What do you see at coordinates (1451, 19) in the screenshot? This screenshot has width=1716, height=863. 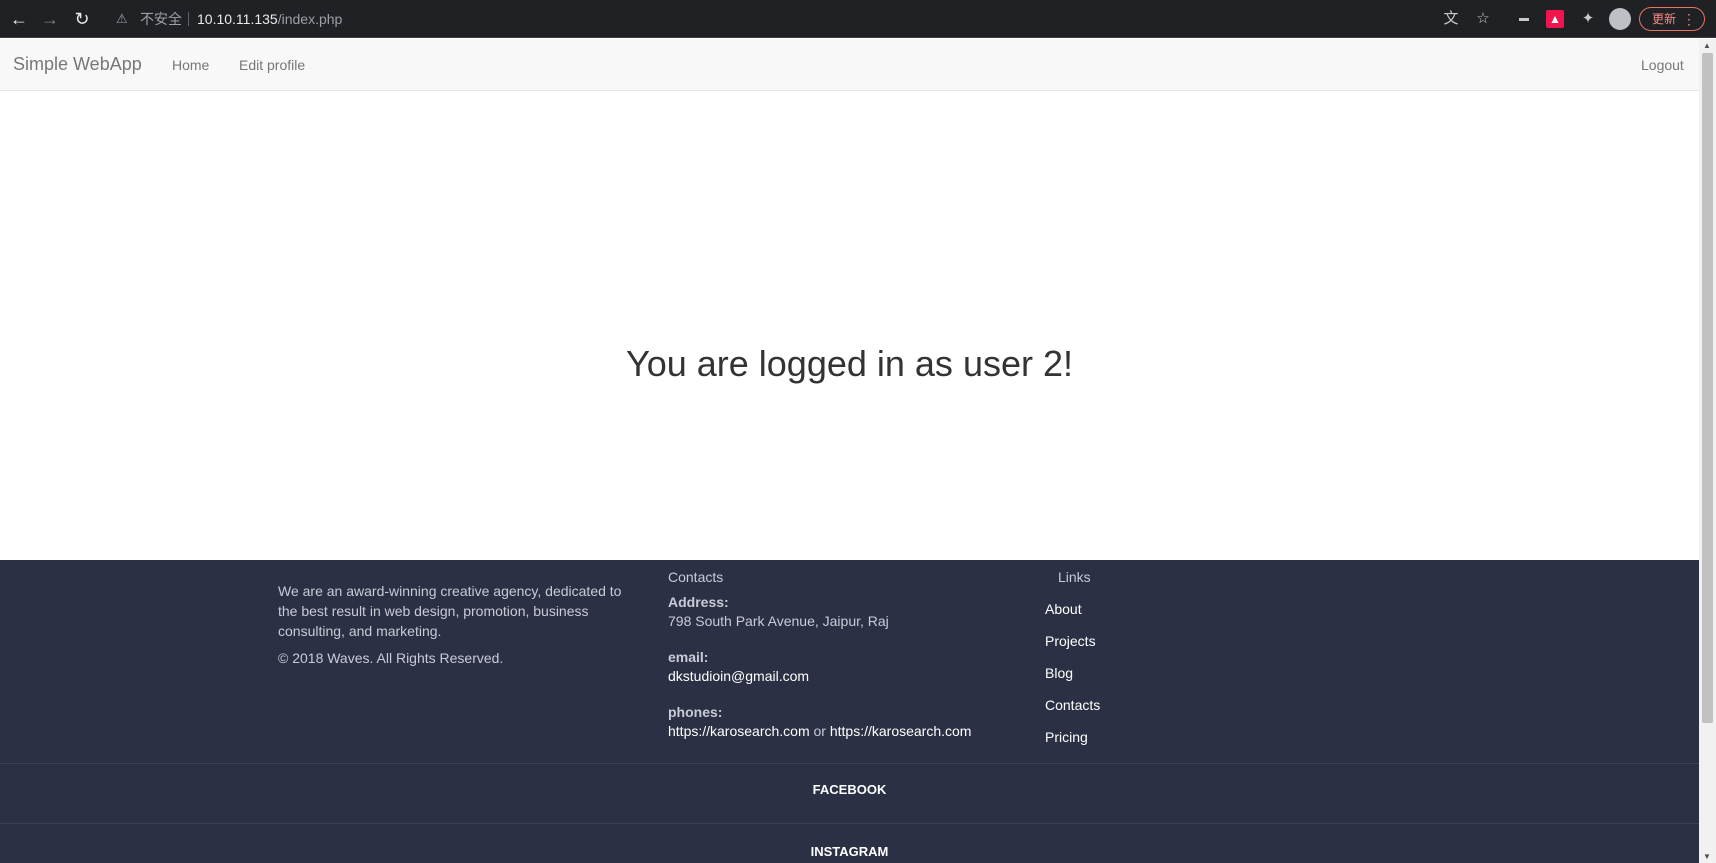 I see `translate-icon: 文` at bounding box center [1451, 19].